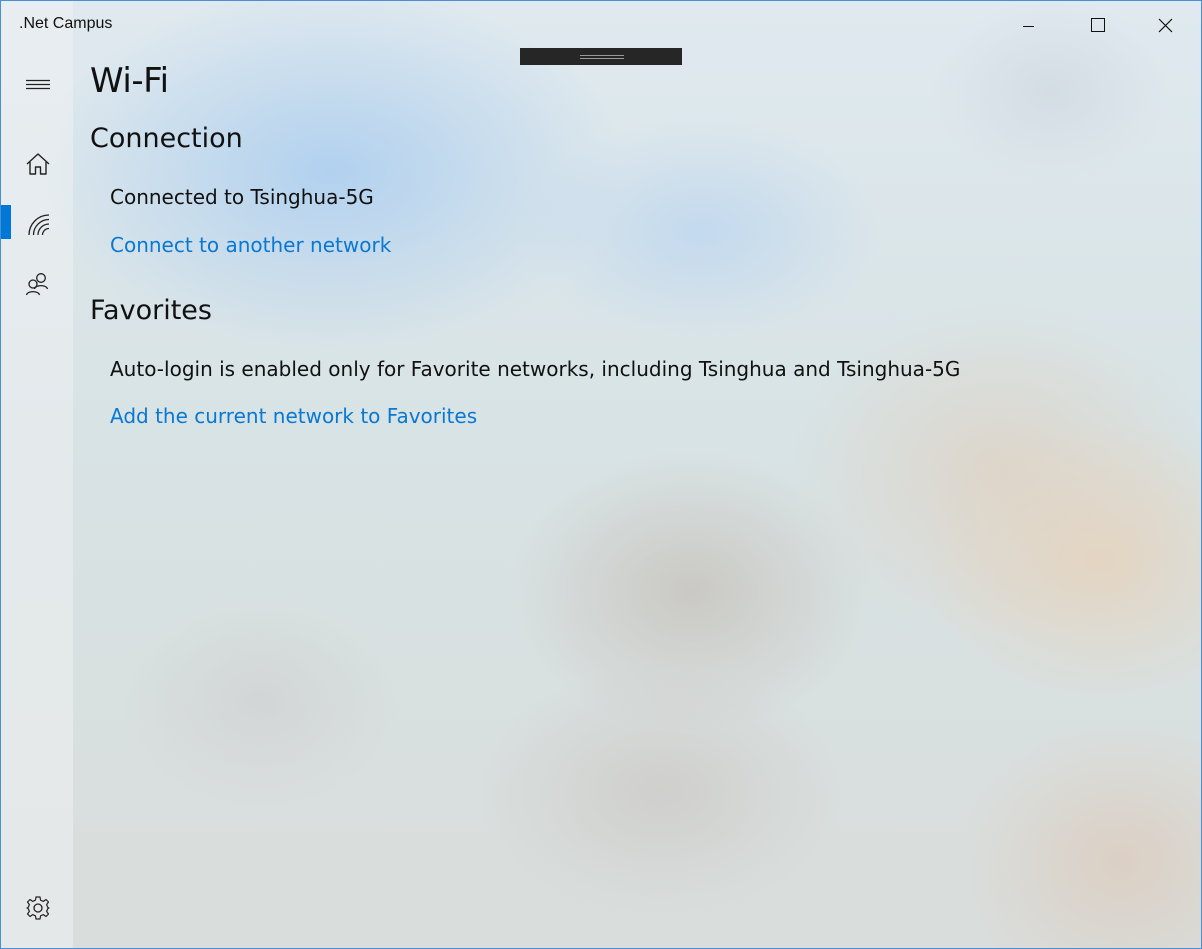 The width and height of the screenshot is (1202, 949). I want to click on minimize-button, so click(1029, 26).